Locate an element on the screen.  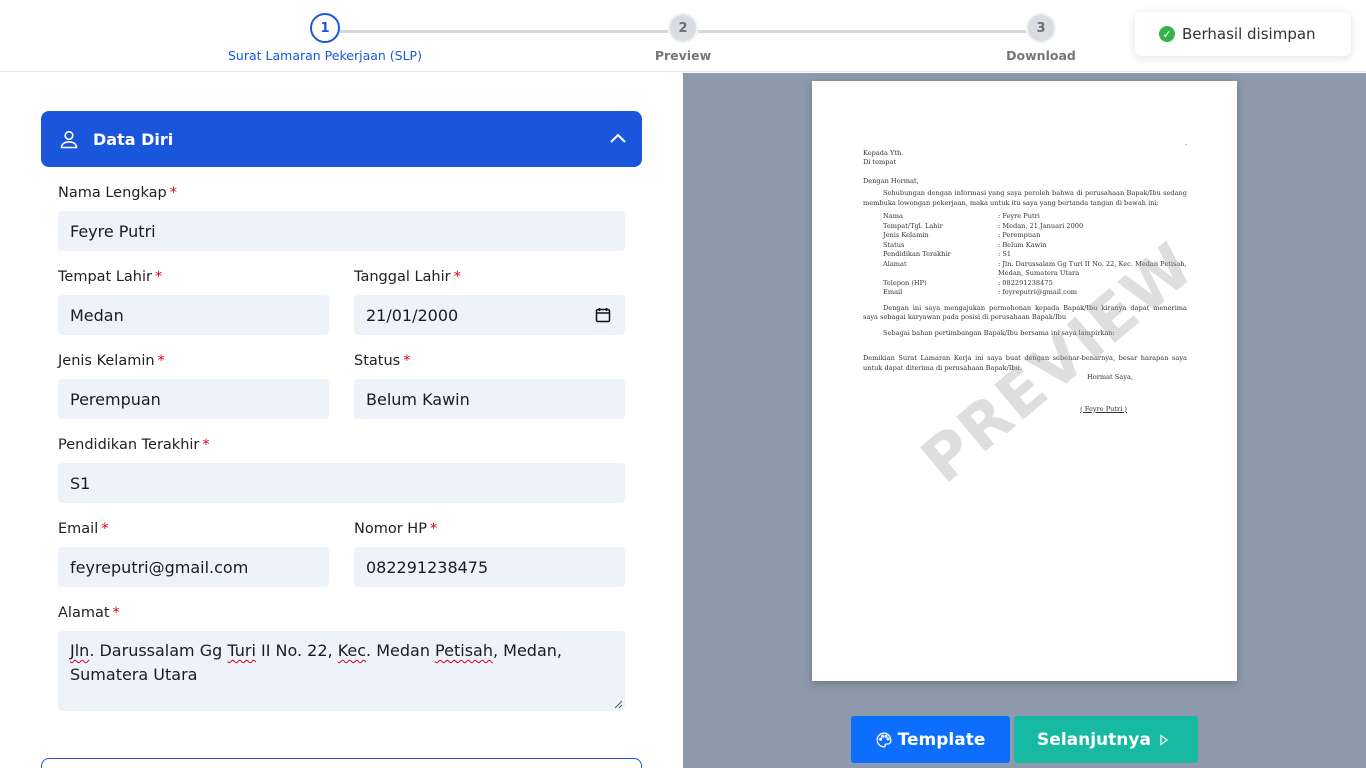
template-button: Template is located at coordinates (930, 739).